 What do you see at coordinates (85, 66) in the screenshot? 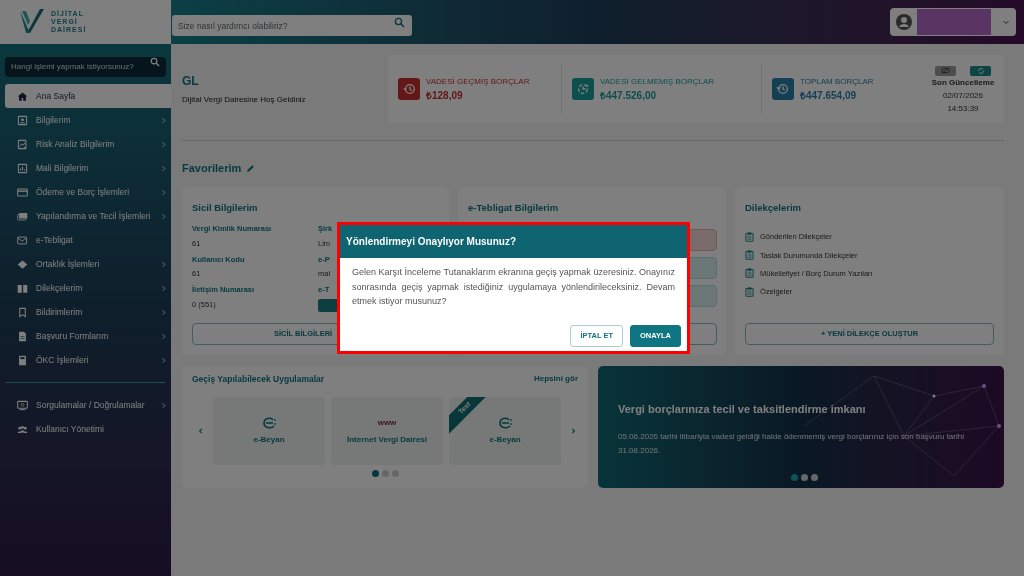
I see `sidebar-search-field: Hangi işlemi yapmak istiyorsunuz?` at bounding box center [85, 66].